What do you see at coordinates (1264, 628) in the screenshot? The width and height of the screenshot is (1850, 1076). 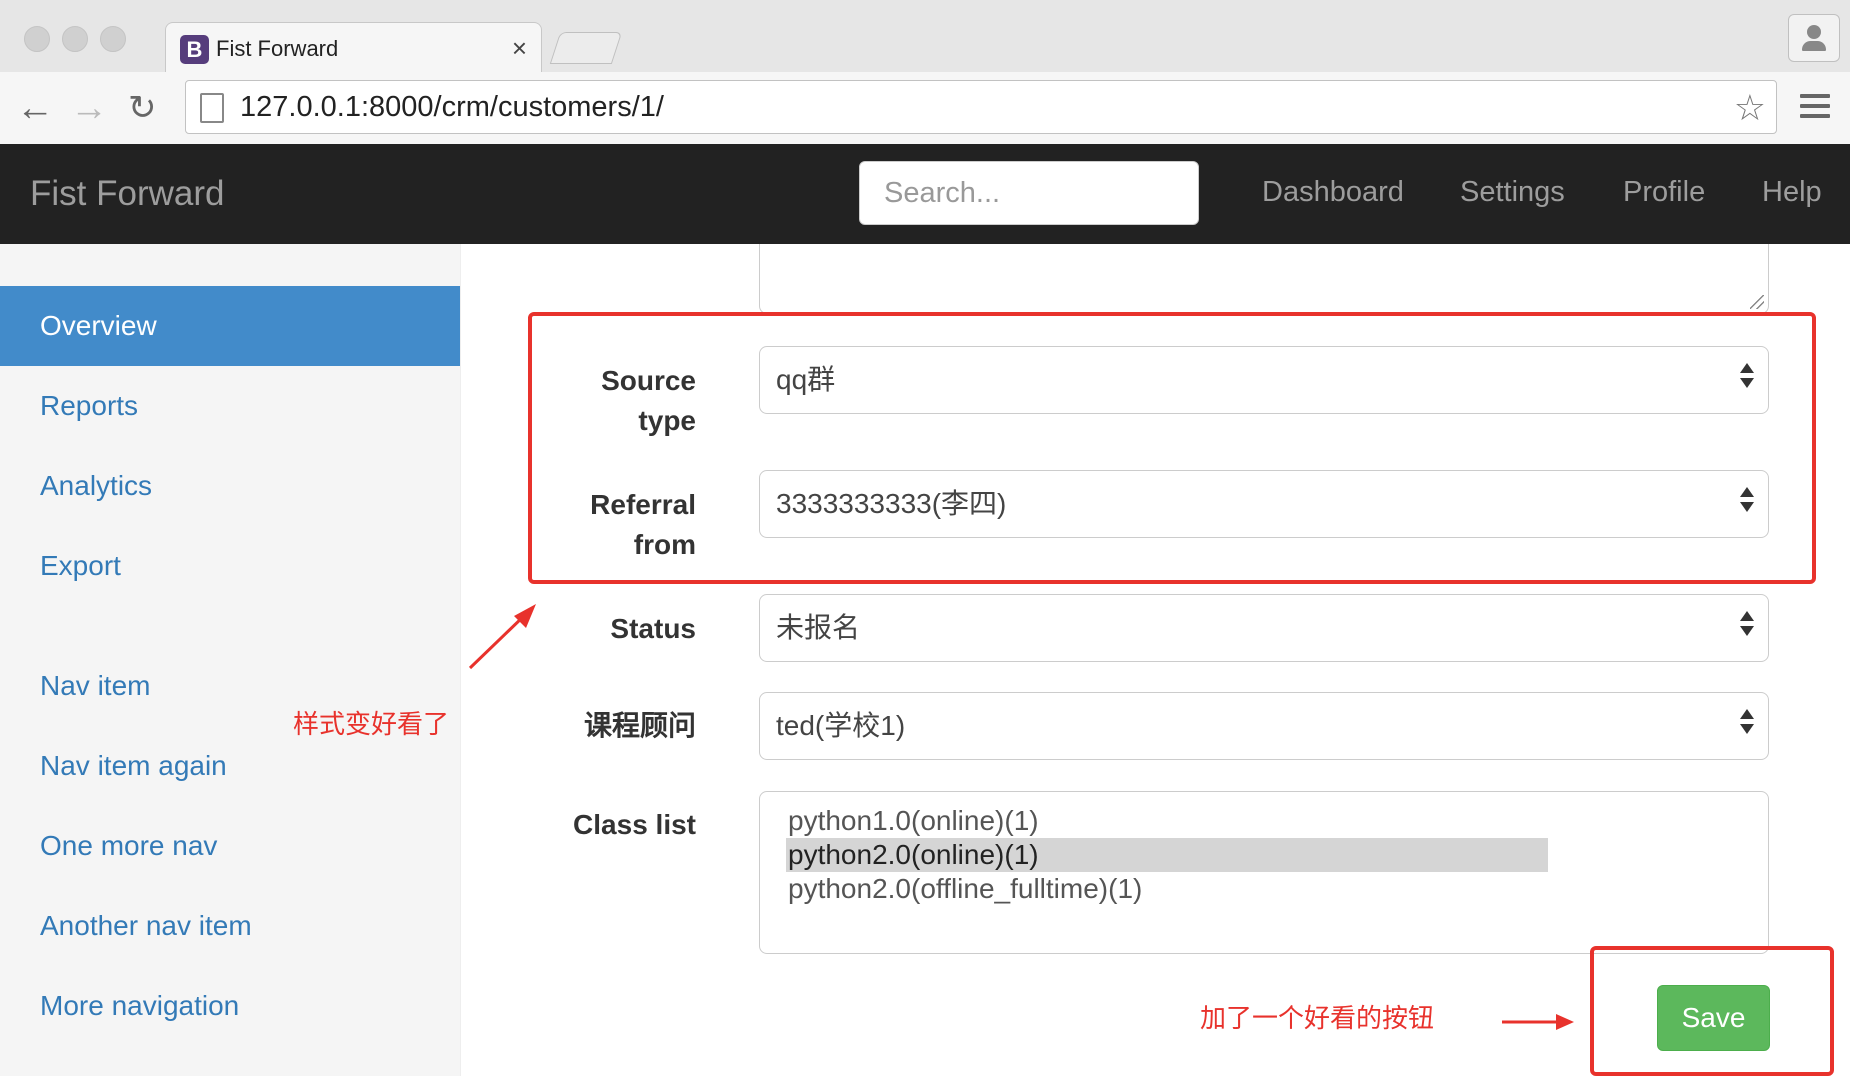 I see `status-select: 未报名` at bounding box center [1264, 628].